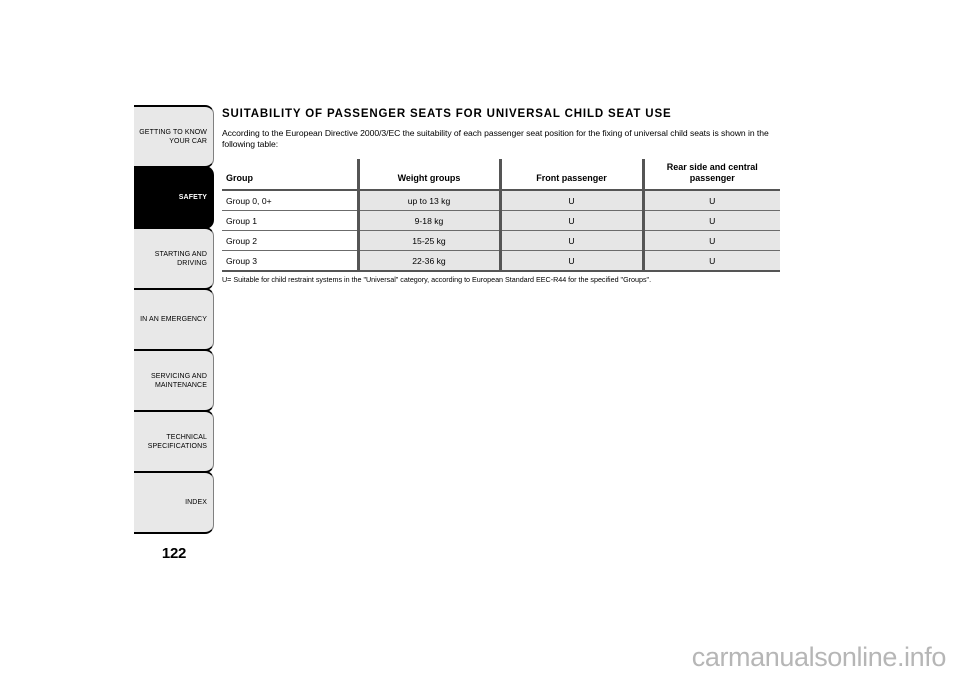 The width and height of the screenshot is (960, 679). I want to click on table-row: Group 2 15-25 kg U U, so click(501, 240).